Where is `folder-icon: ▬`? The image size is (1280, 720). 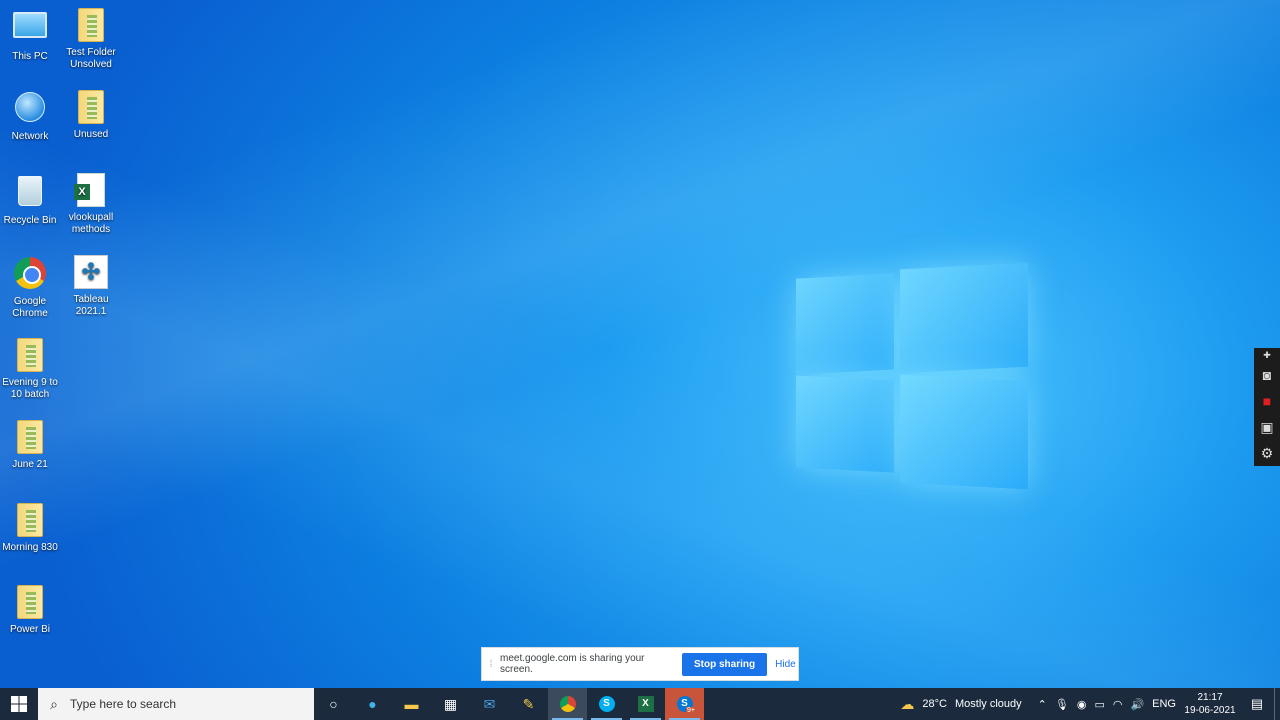
folder-icon: ▬ is located at coordinates (411, 704).